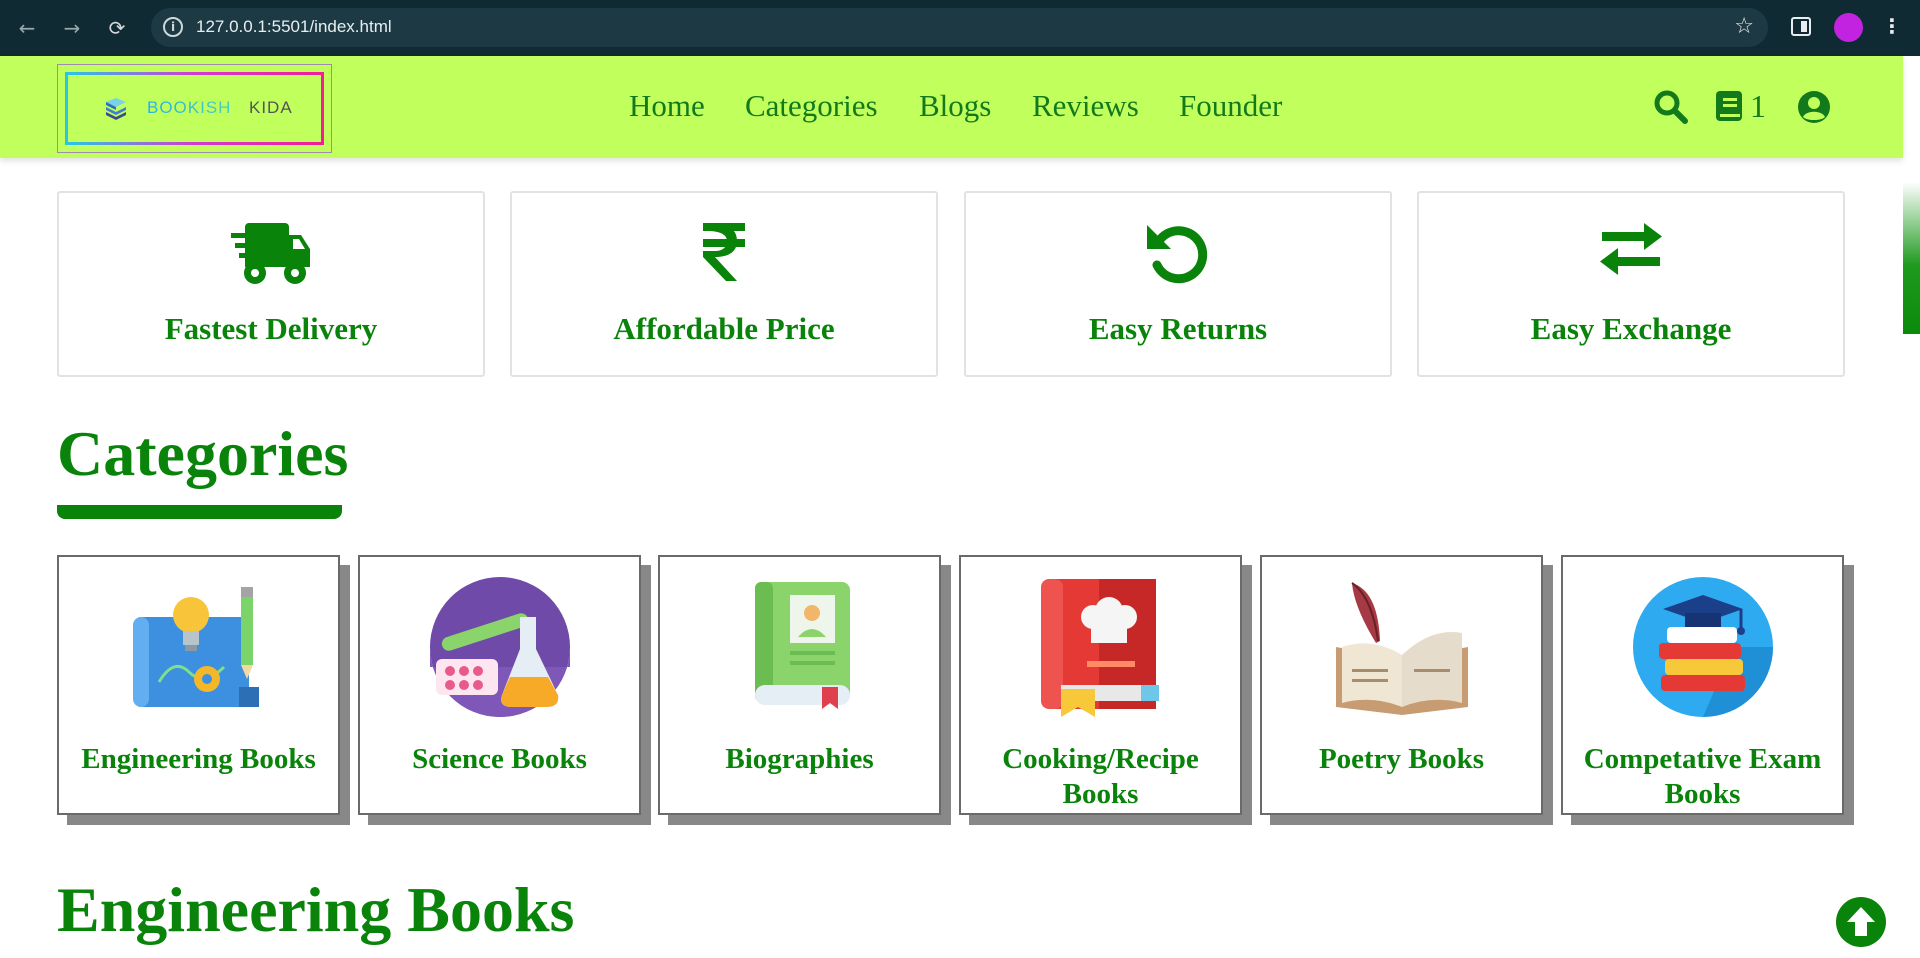 This screenshot has width=1920, height=958. I want to click on engineering-blueprint-icon, so click(195, 647).